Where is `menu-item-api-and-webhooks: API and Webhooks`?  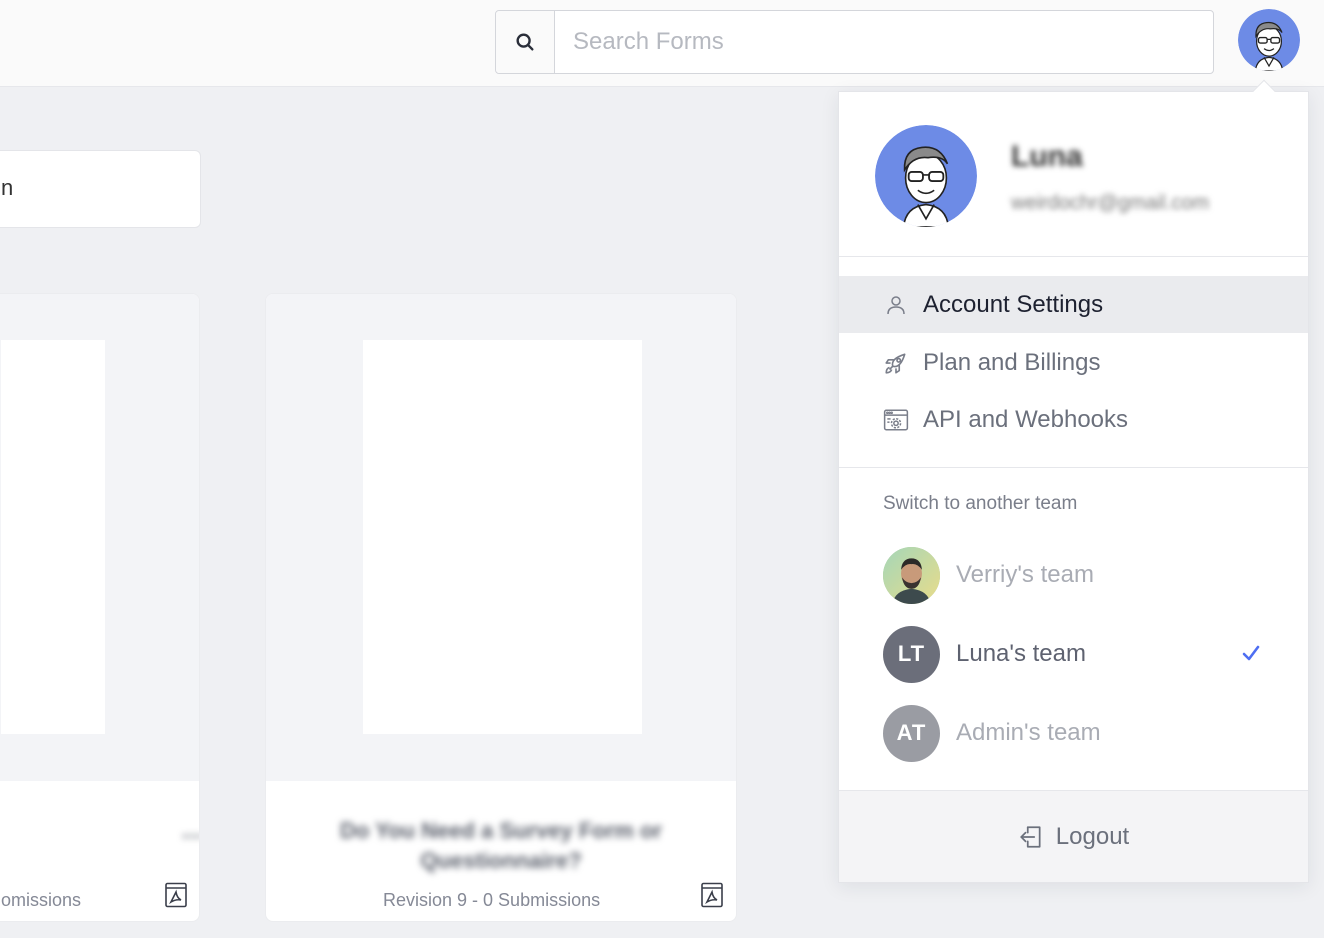 menu-item-api-and-webhooks: API and Webhooks is located at coordinates (1073, 419).